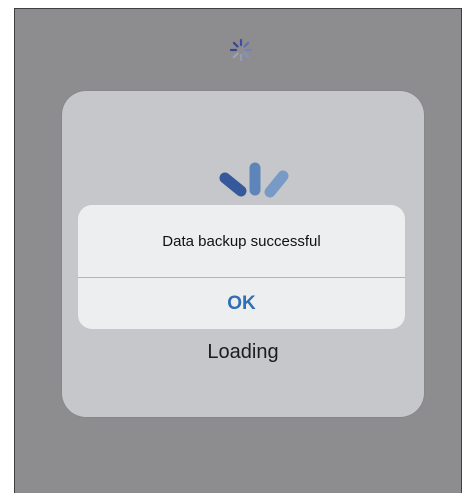 Image resolution: width=476 pixels, height=493 pixels. Describe the element at coordinates (241, 303) in the screenshot. I see `ok-button: OK` at that location.